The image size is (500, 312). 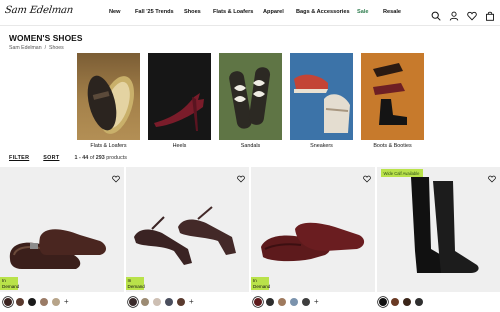 What do you see at coordinates (51, 158) in the screenshot?
I see `sort-button: SORT` at bounding box center [51, 158].